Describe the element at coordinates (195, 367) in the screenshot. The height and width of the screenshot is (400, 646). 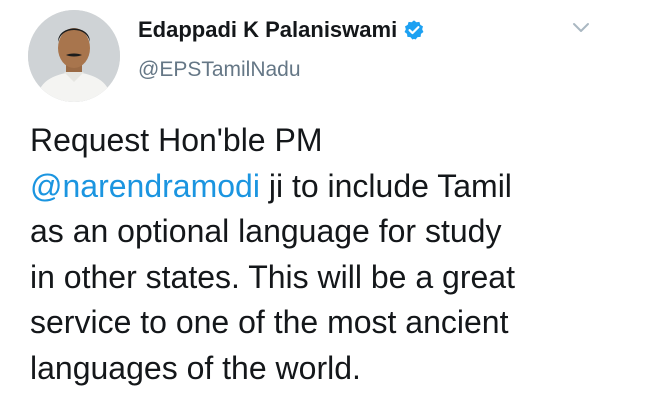
I see `tweet-line-6: languages of the world.` at that location.